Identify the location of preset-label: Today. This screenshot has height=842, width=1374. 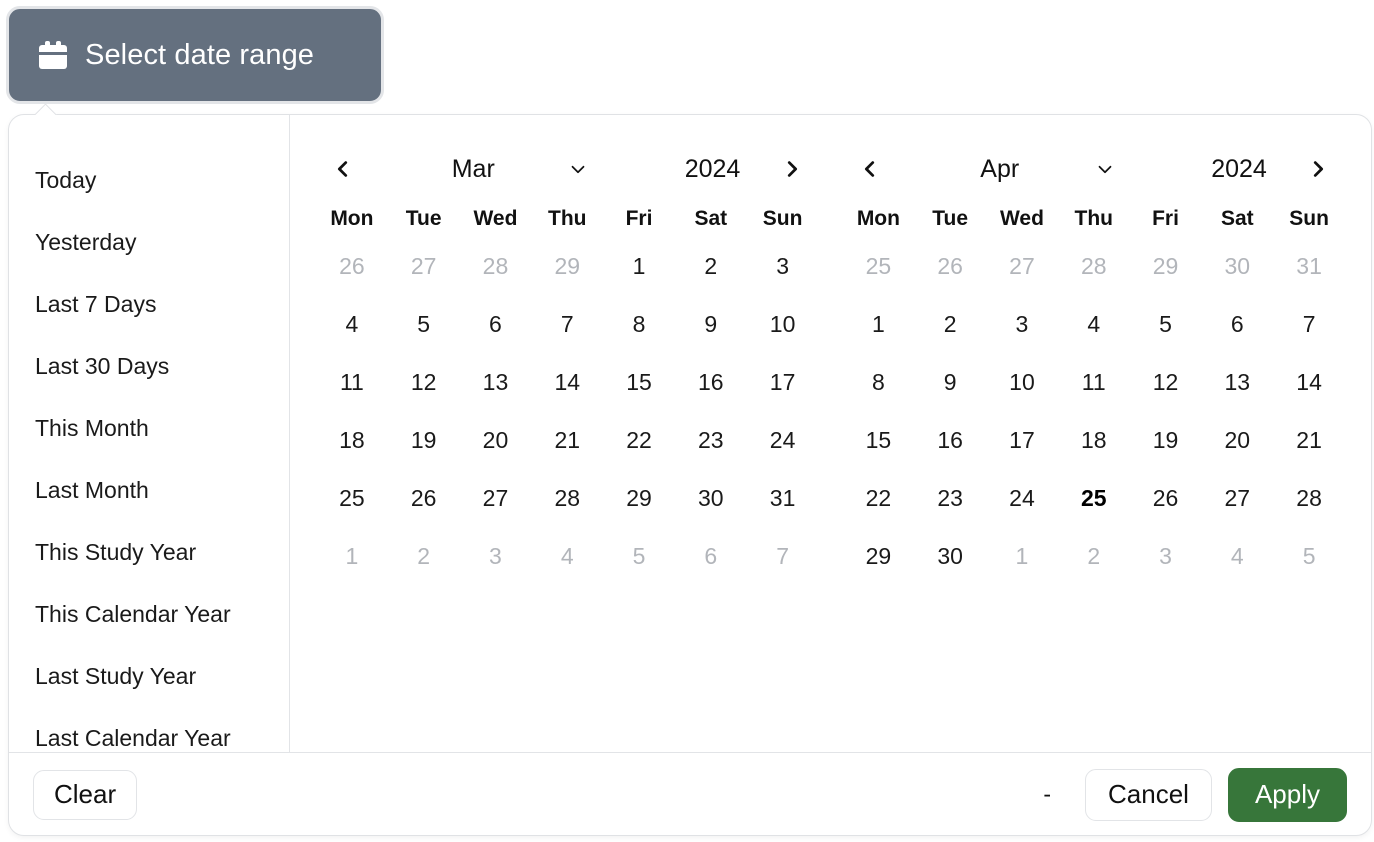
(66, 179).